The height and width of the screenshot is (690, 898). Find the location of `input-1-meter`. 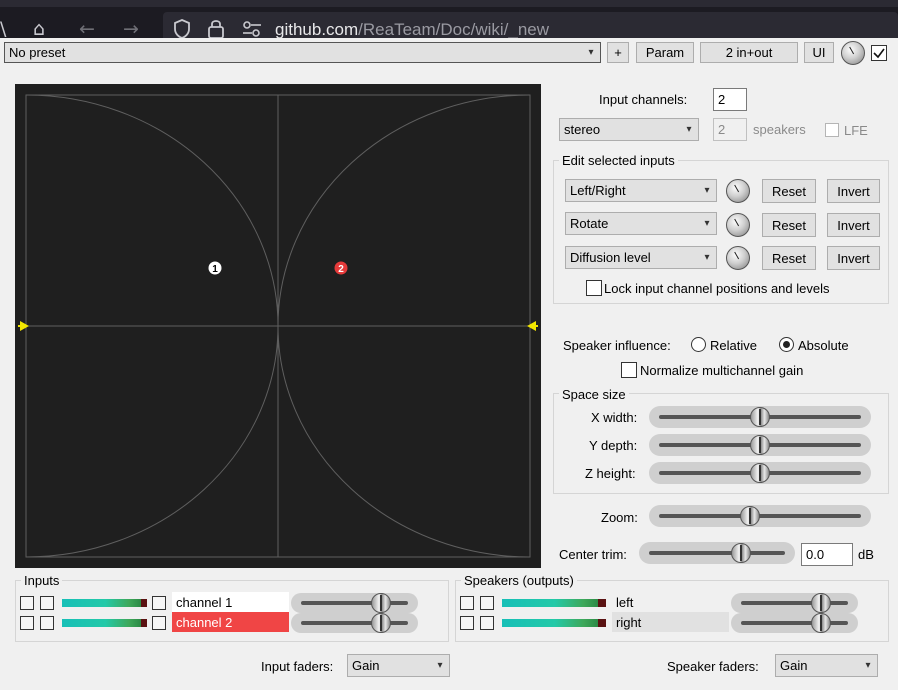

input-1-meter is located at coordinates (101, 603).